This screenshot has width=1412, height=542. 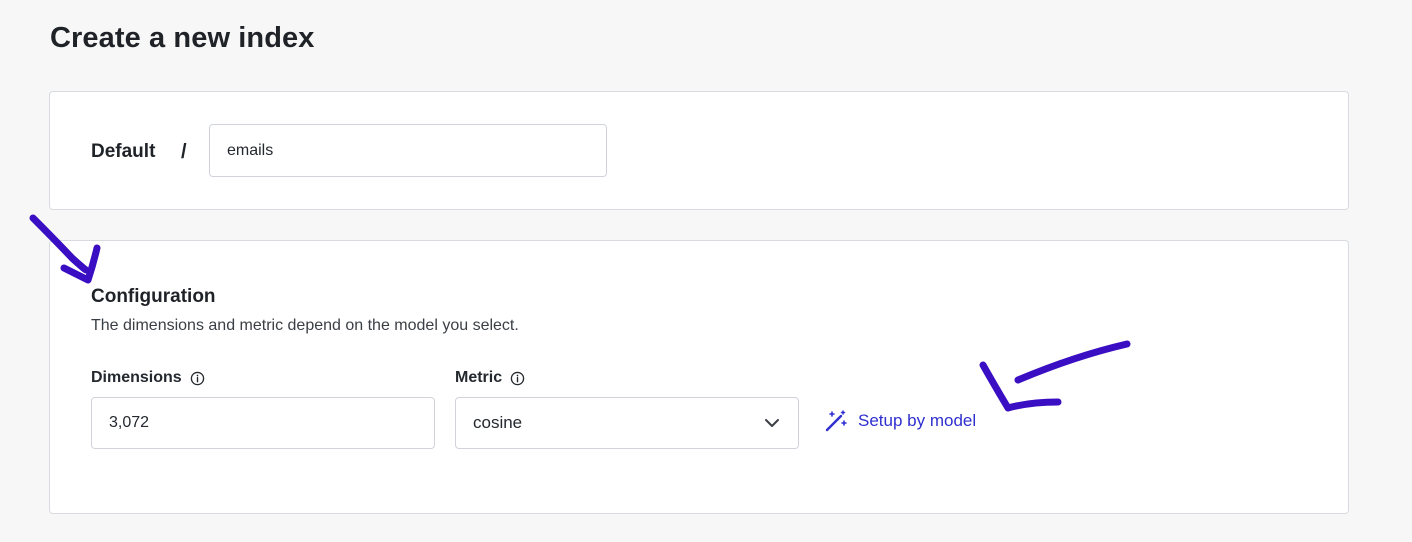 I want to click on setup-by-model-label: Setup by model, so click(x=917, y=420).